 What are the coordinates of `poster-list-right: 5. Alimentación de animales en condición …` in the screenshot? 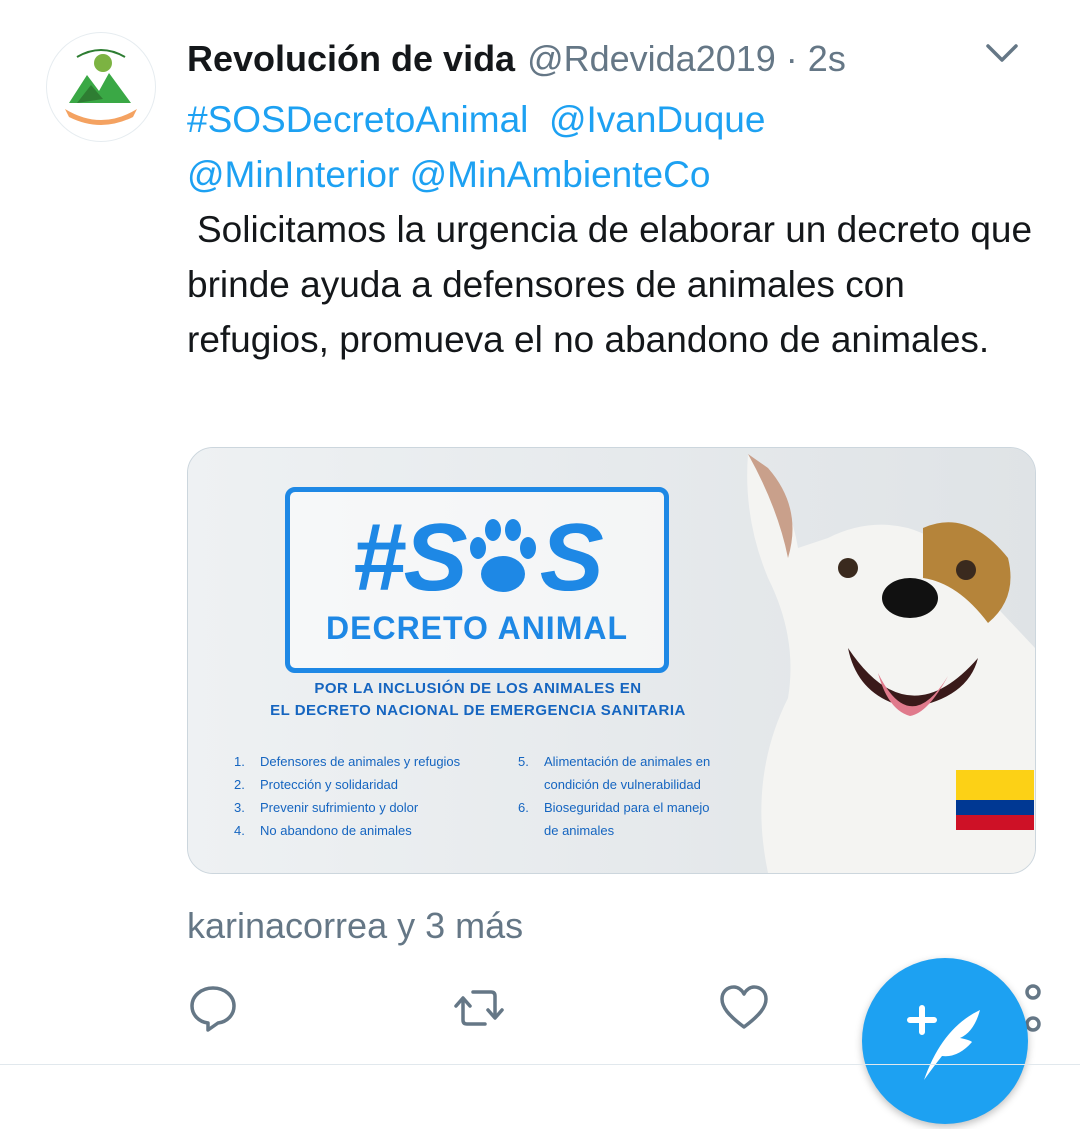 It's located at (614, 796).